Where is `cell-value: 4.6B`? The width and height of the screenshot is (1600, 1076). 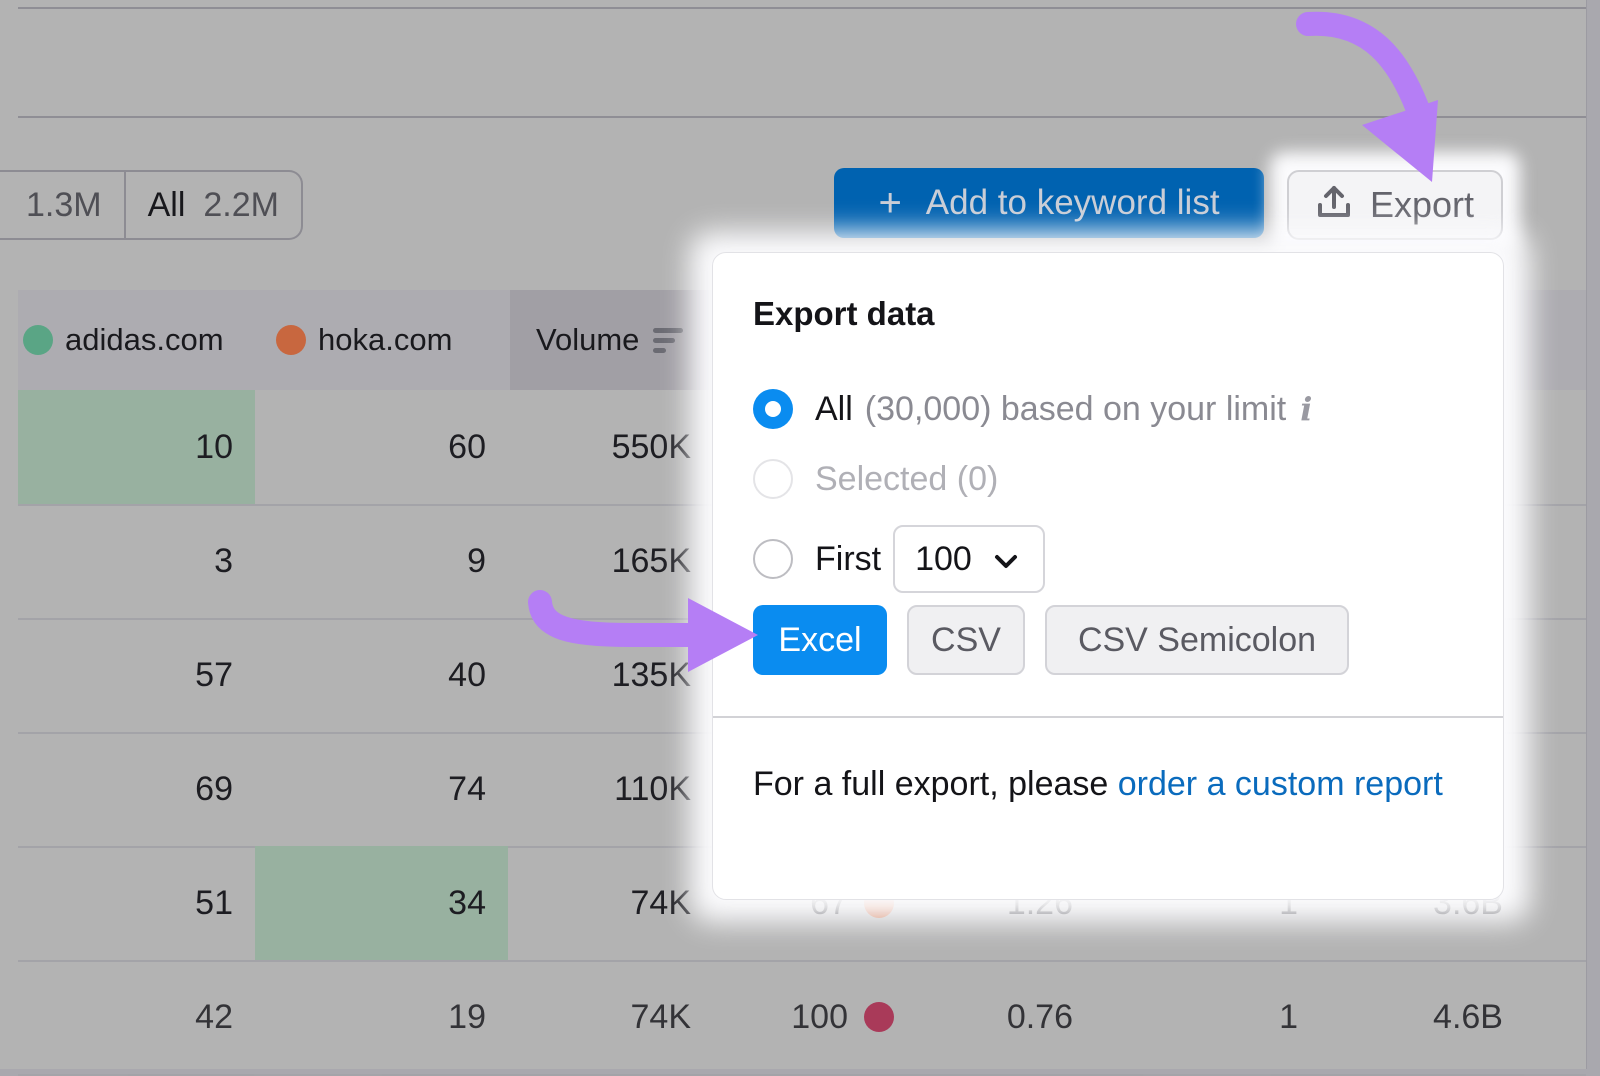 cell-value: 4.6B is located at coordinates (1468, 1016).